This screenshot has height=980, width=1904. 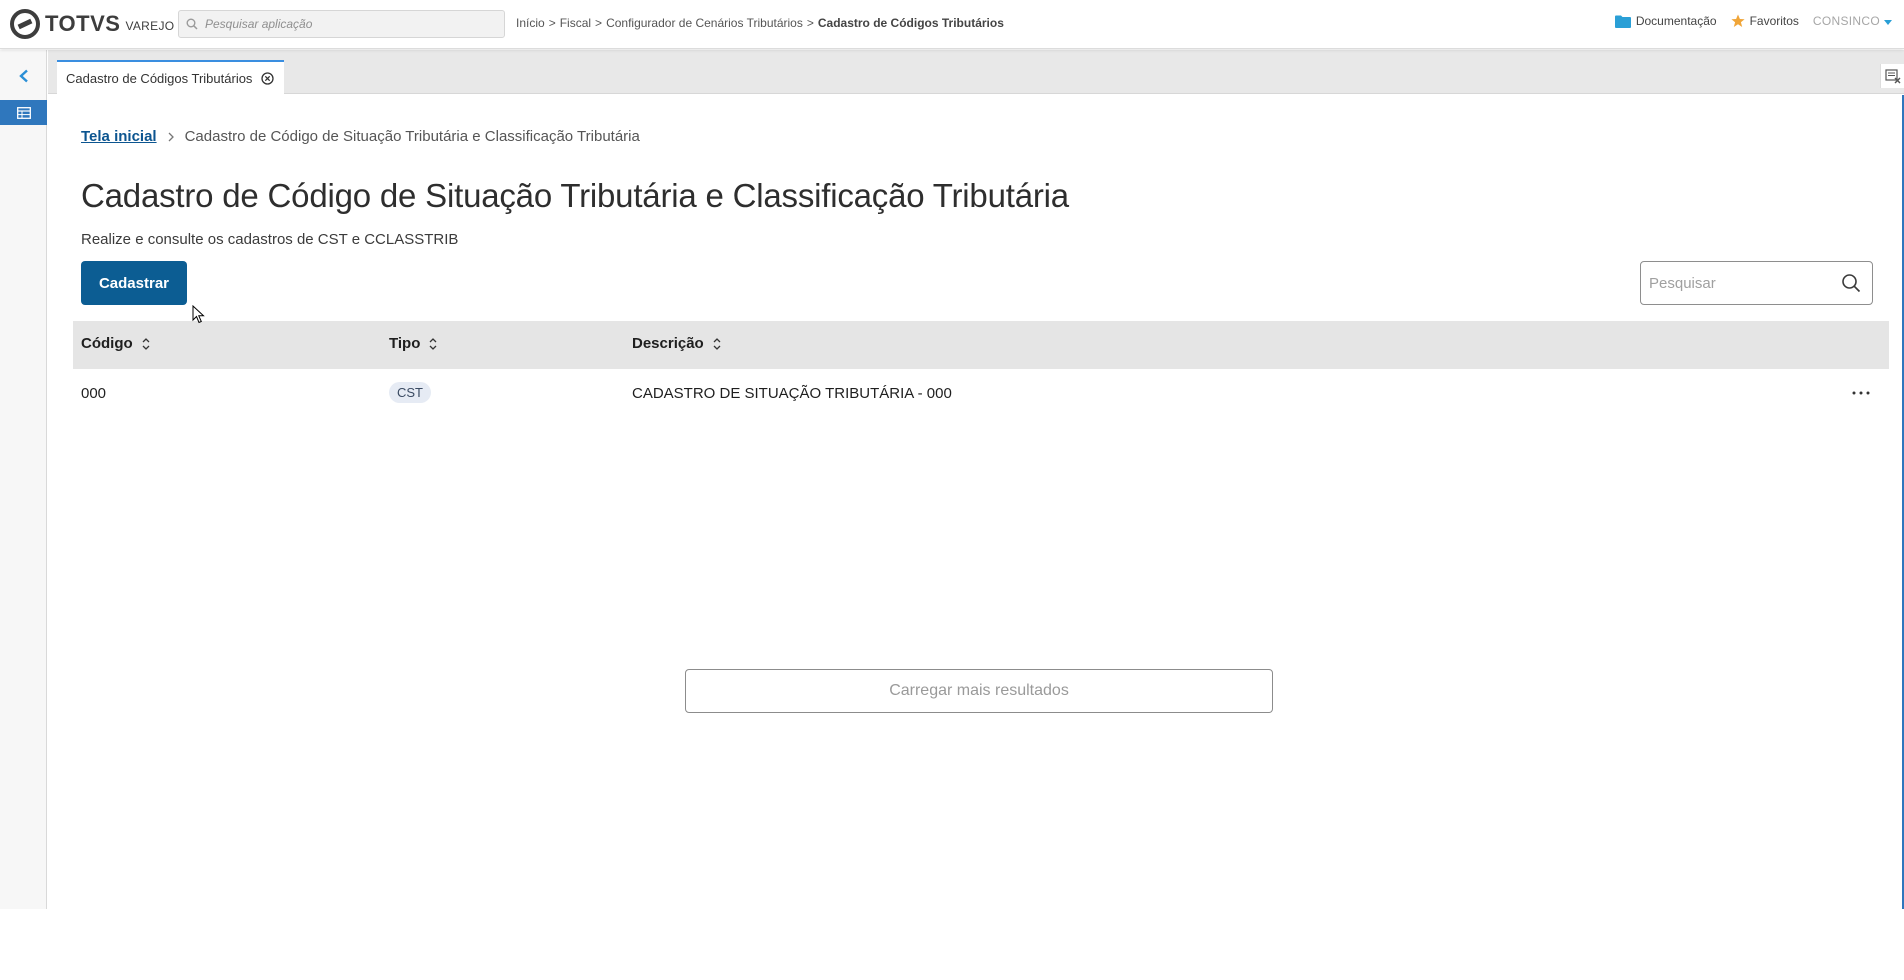 I want to click on documentation-label: Documentação, so click(x=1676, y=21).